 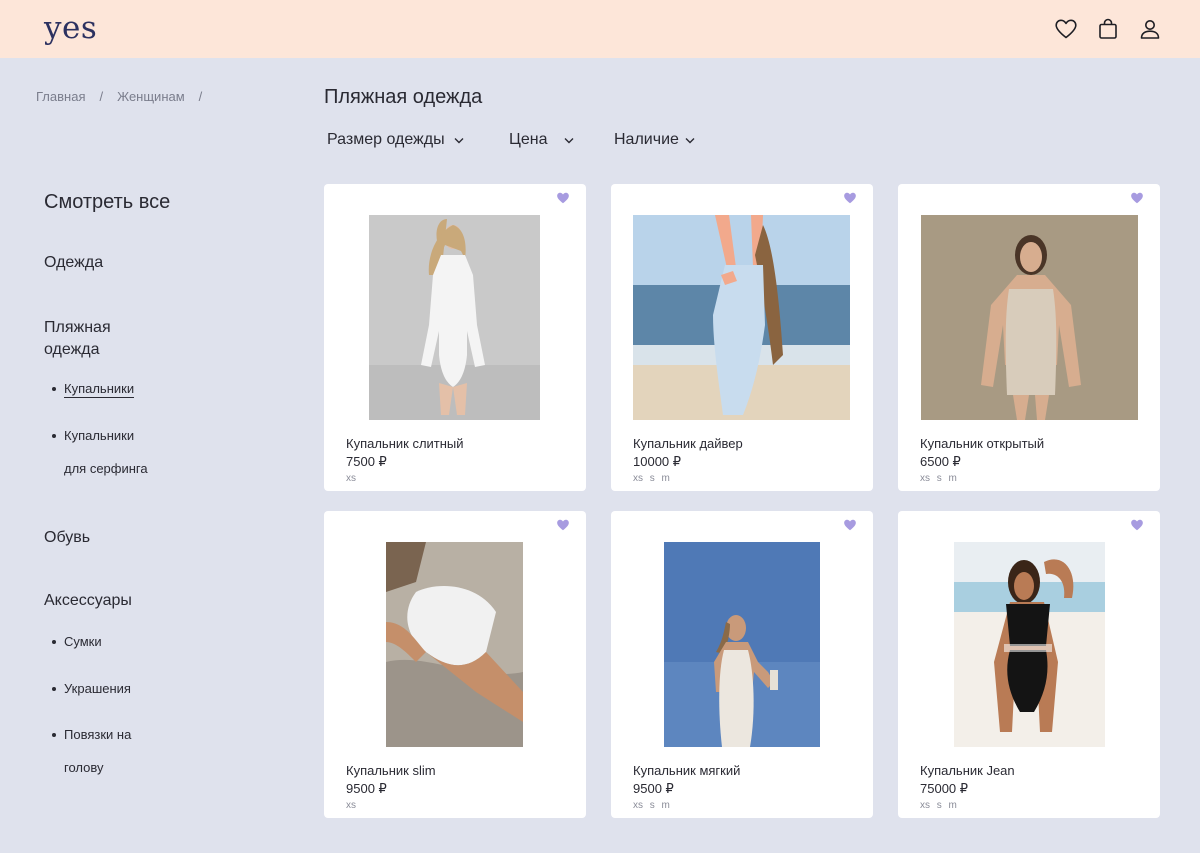 I want to click on product-price: 6500 ₽, so click(x=940, y=461).